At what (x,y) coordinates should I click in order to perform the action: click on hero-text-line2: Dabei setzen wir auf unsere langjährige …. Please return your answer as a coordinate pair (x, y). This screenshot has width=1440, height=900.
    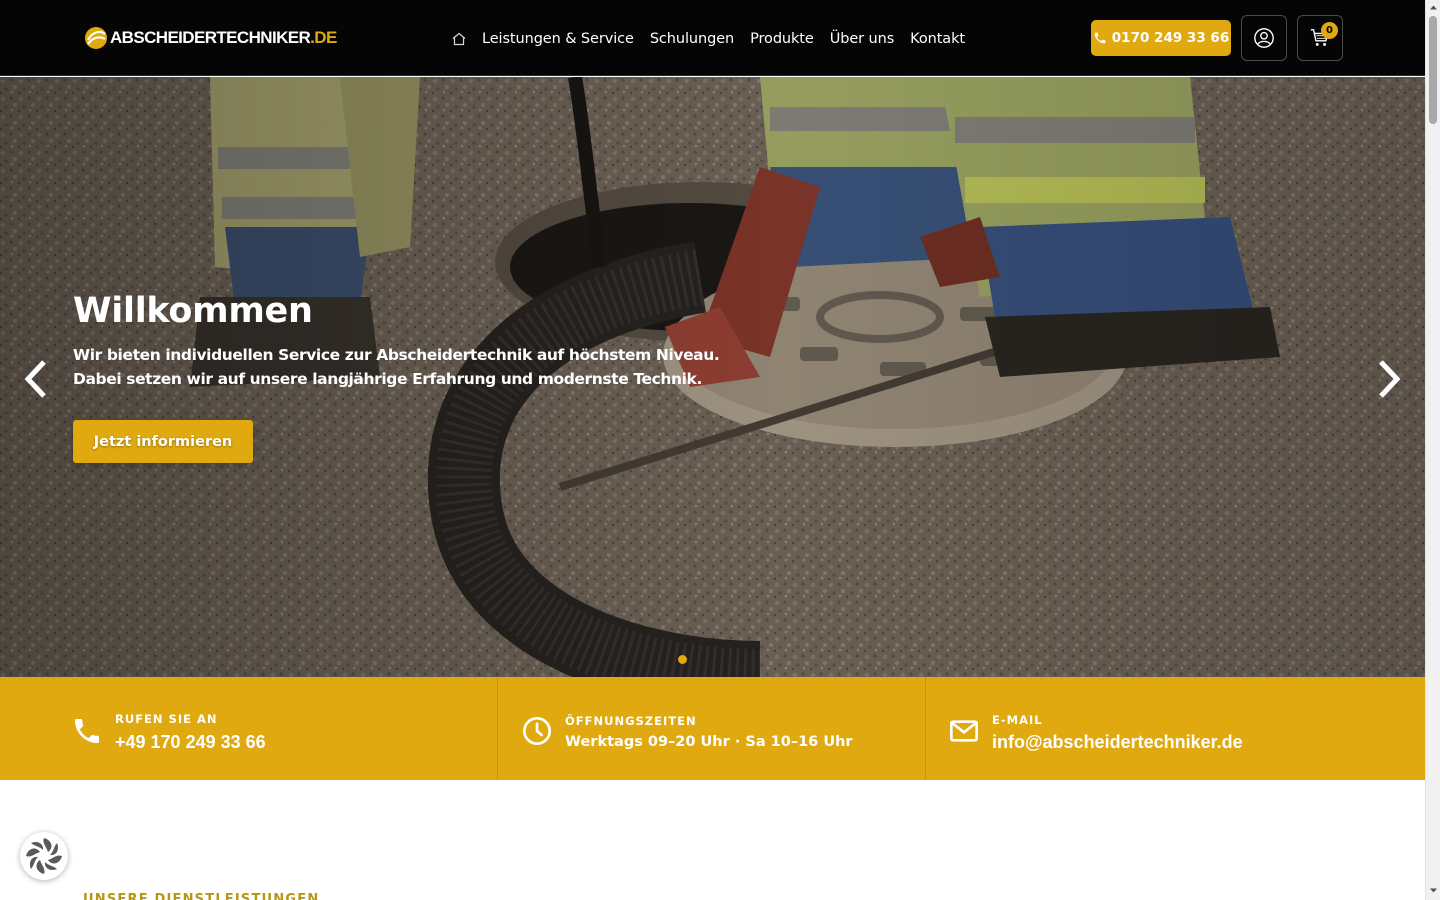
    Looking at the image, I should click on (387, 379).